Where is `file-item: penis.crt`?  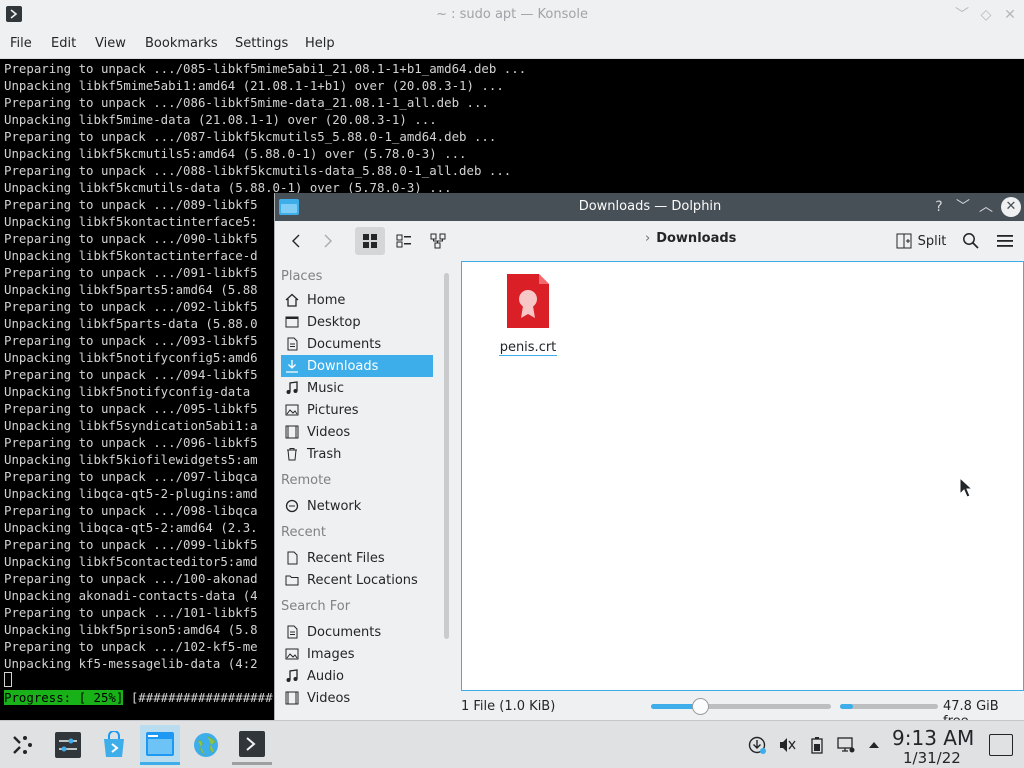
file-item: penis.crt is located at coordinates (528, 314).